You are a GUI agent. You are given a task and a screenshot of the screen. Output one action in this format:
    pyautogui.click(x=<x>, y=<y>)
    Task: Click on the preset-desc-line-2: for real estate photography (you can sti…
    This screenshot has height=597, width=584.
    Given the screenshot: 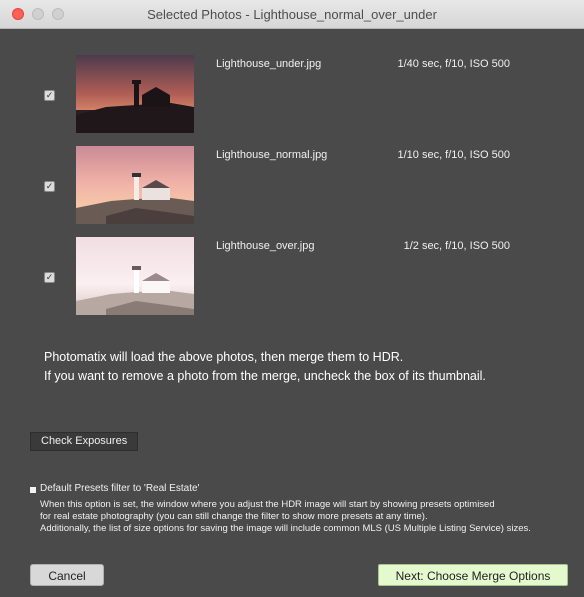 What is the action you would take?
    pyautogui.click(x=234, y=516)
    